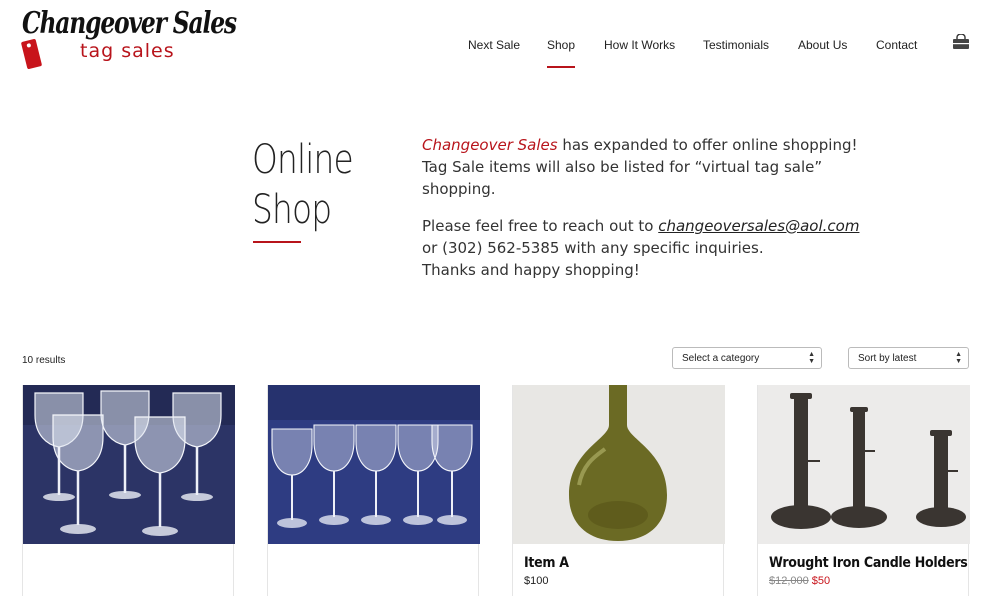  I want to click on category-select-value: Select a category, so click(721, 358).